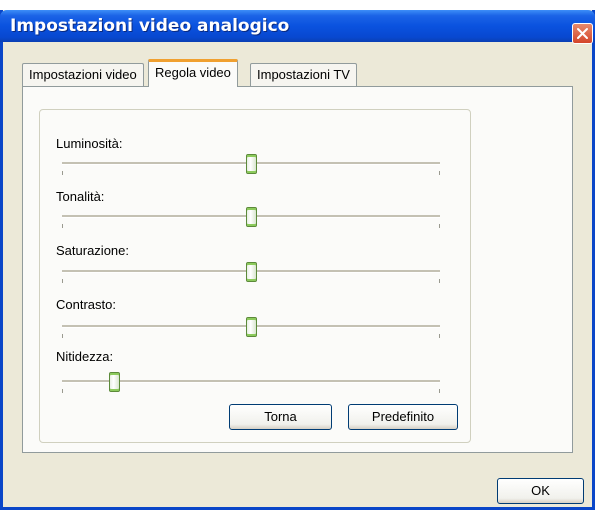 The image size is (595, 510). Describe the element at coordinates (582, 33) in the screenshot. I see `close-button` at that location.